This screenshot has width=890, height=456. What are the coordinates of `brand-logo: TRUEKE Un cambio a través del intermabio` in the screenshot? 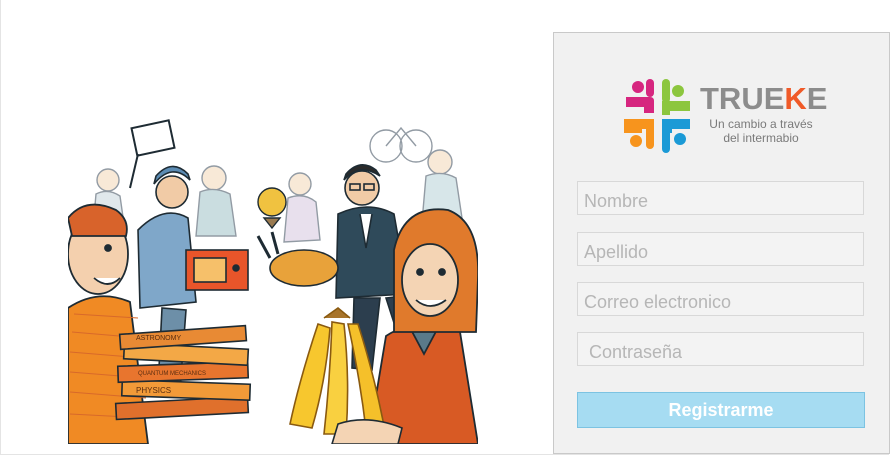 It's located at (727, 115).